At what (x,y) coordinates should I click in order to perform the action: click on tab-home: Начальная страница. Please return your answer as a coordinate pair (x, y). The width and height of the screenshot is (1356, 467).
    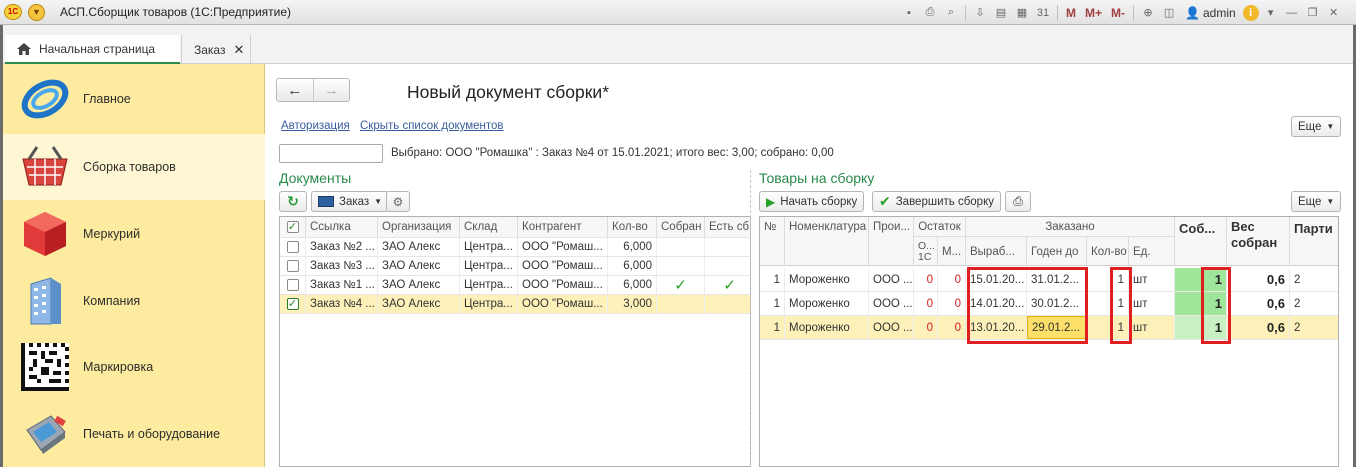
    Looking at the image, I should click on (92, 49).